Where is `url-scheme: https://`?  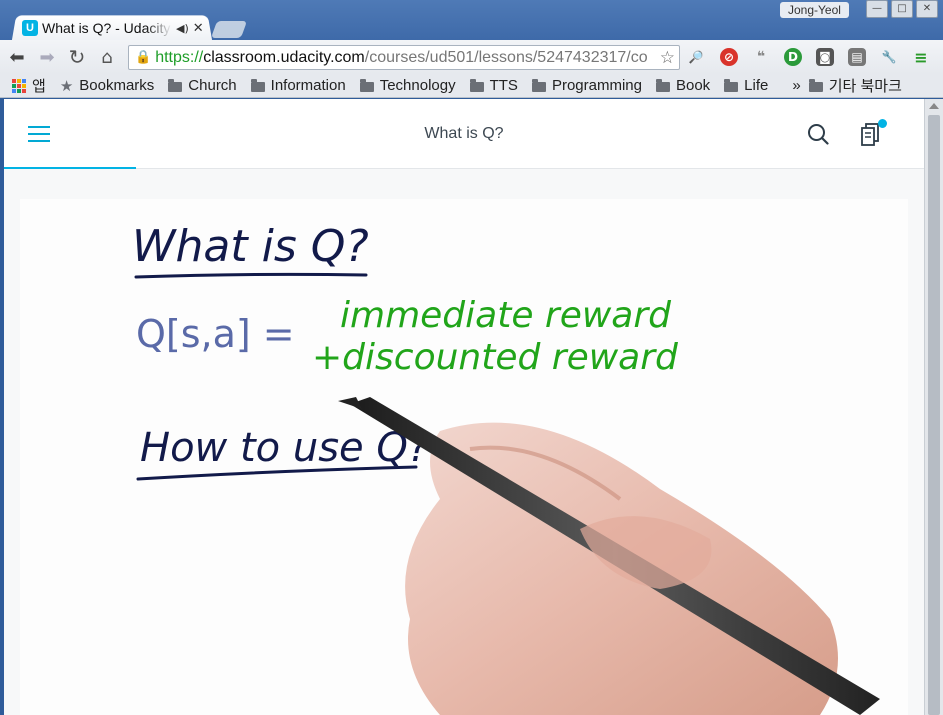
url-scheme: https:// is located at coordinates (179, 57).